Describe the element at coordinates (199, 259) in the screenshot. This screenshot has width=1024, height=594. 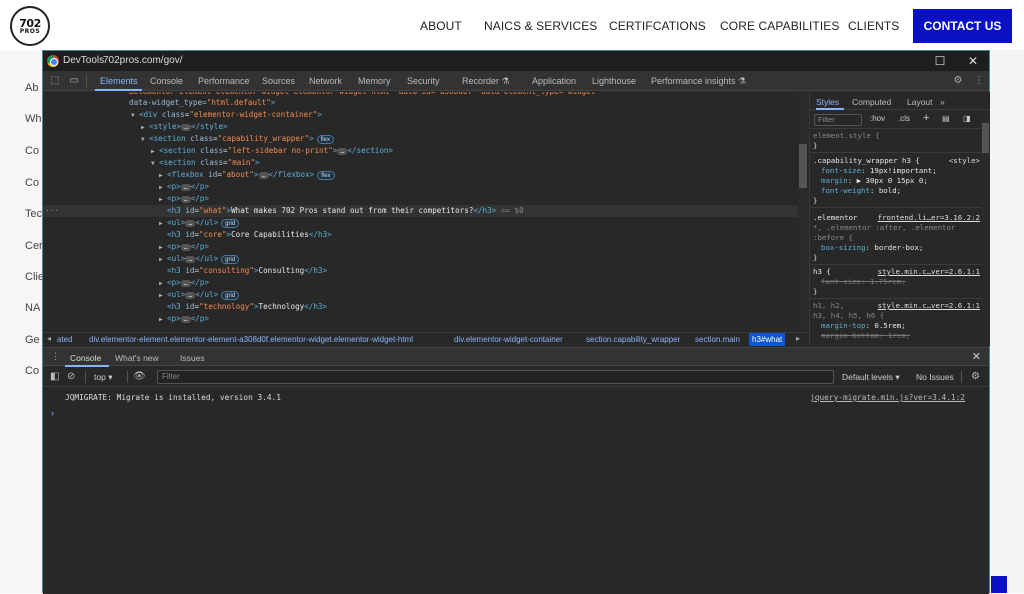
I see `dom-node: ▶ <ul>… </ul> grid` at that location.